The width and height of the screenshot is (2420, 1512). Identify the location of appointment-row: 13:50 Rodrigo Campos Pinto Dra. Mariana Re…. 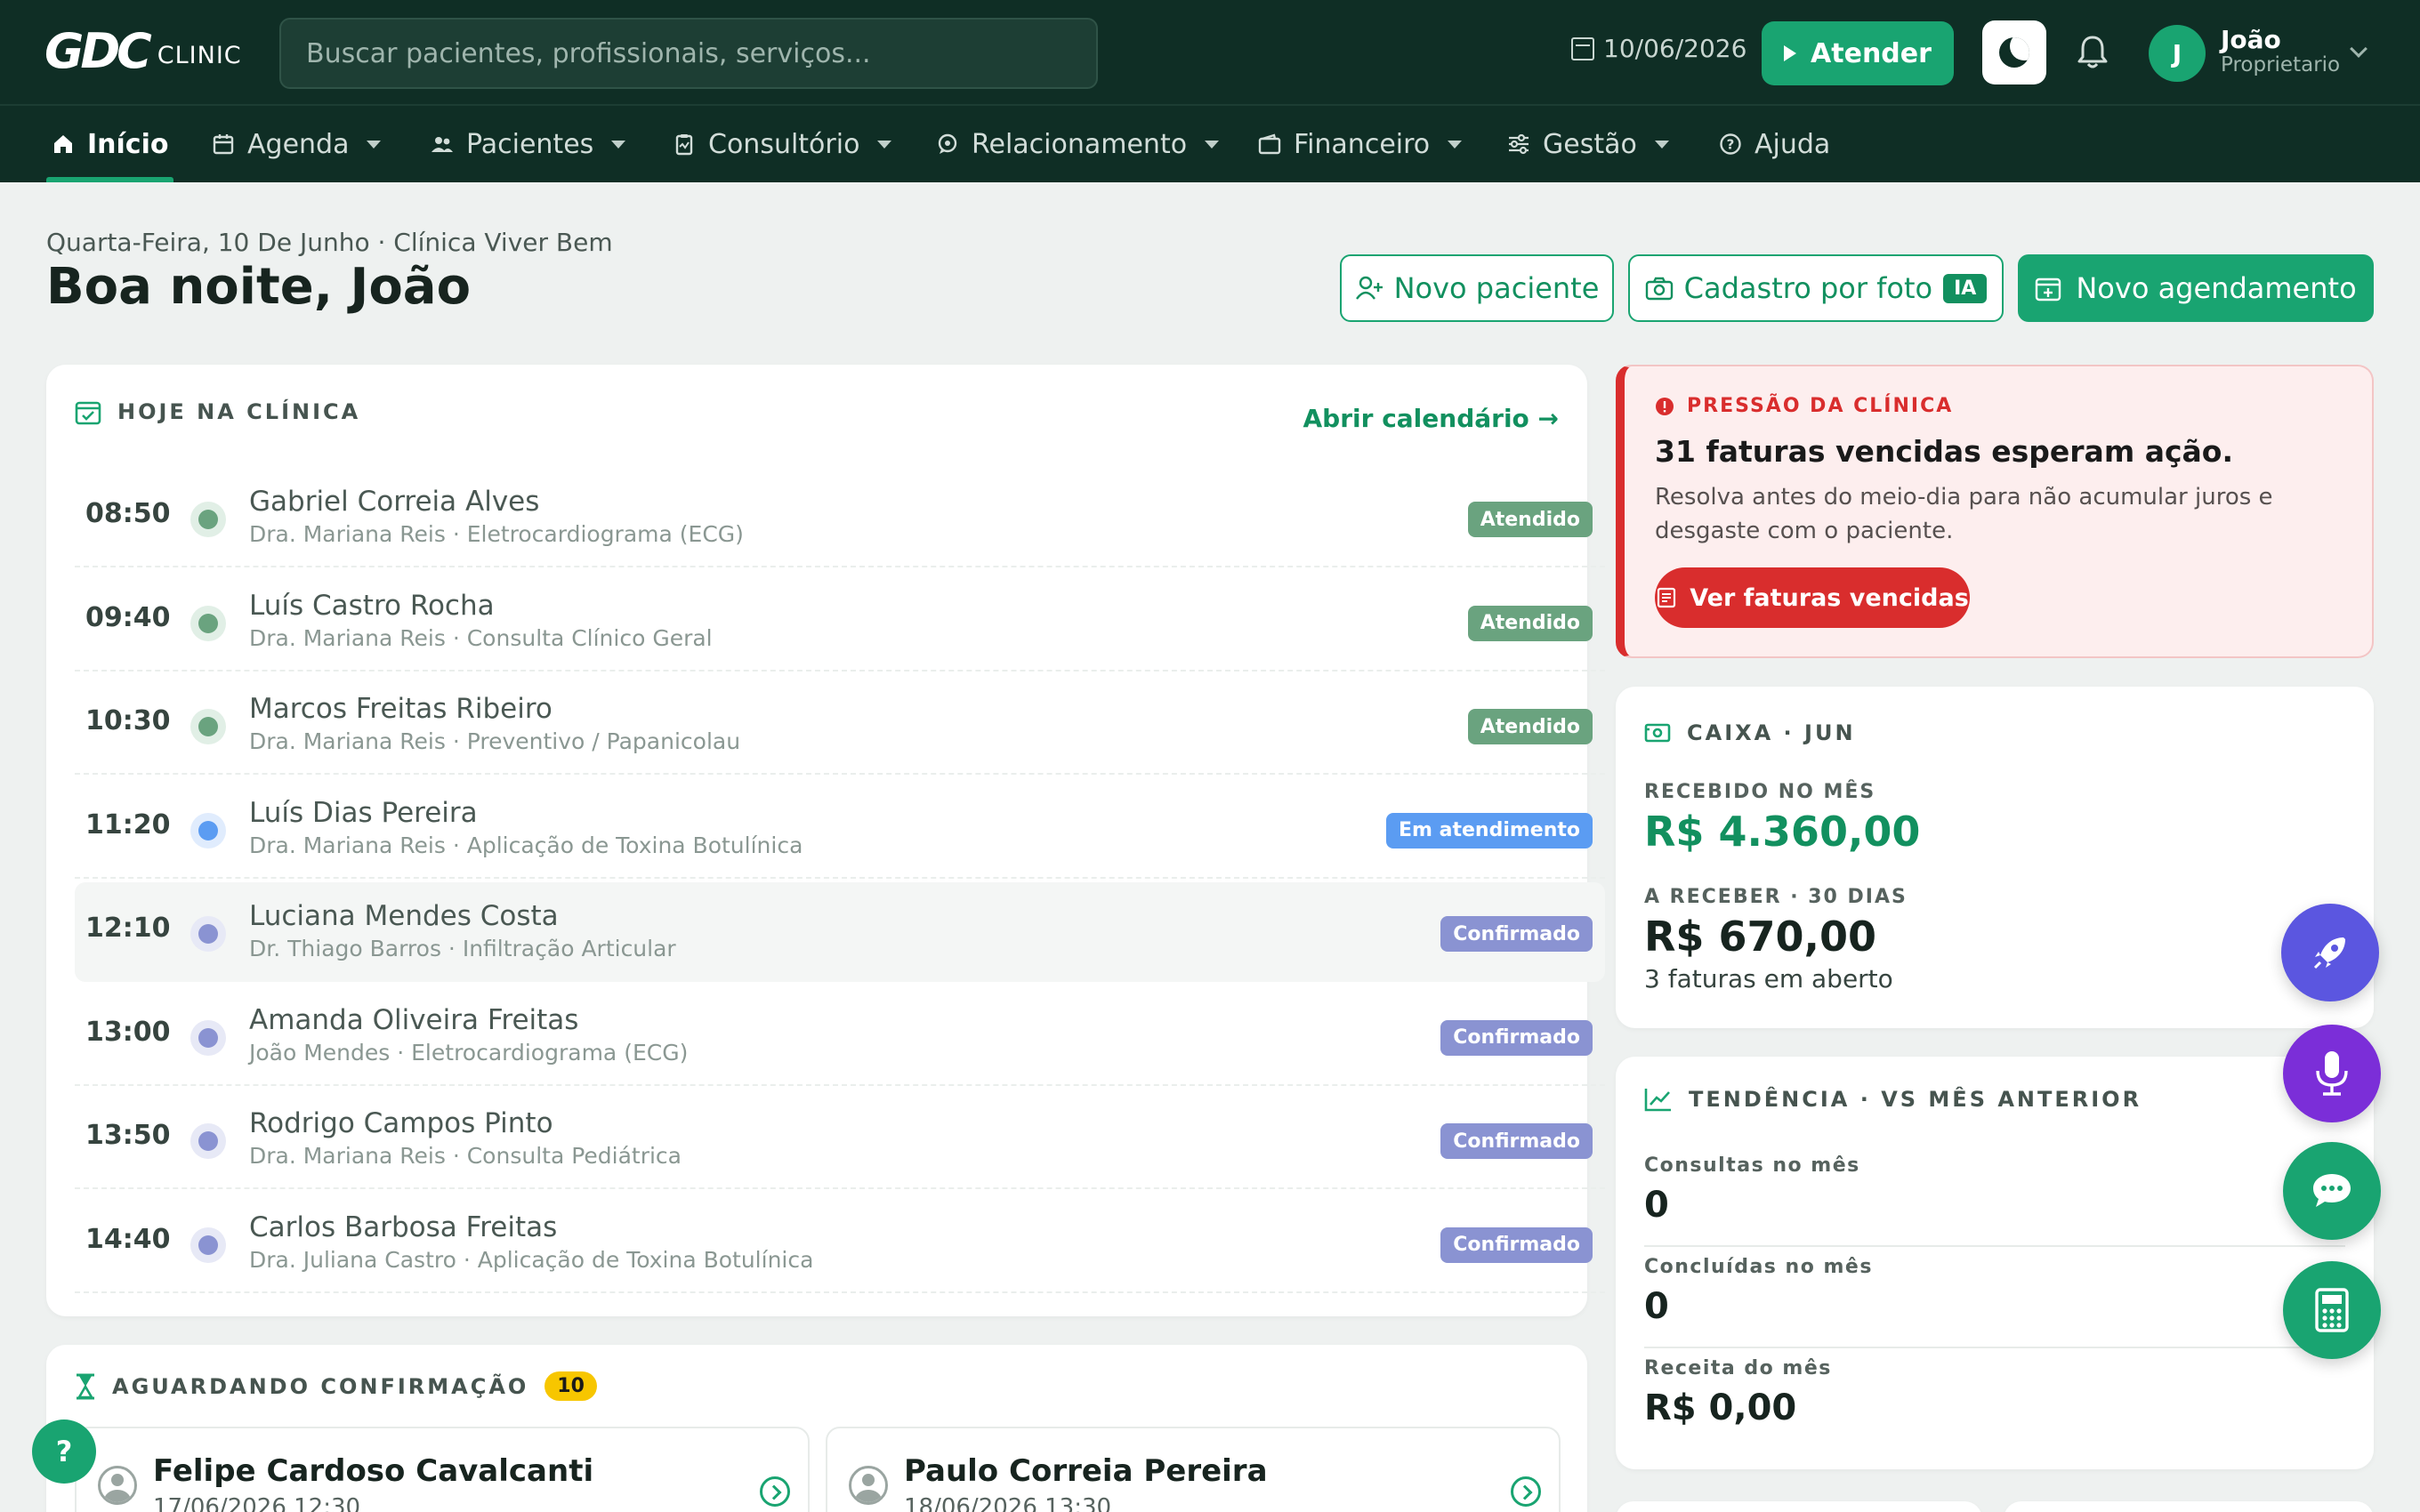
(840, 1139).